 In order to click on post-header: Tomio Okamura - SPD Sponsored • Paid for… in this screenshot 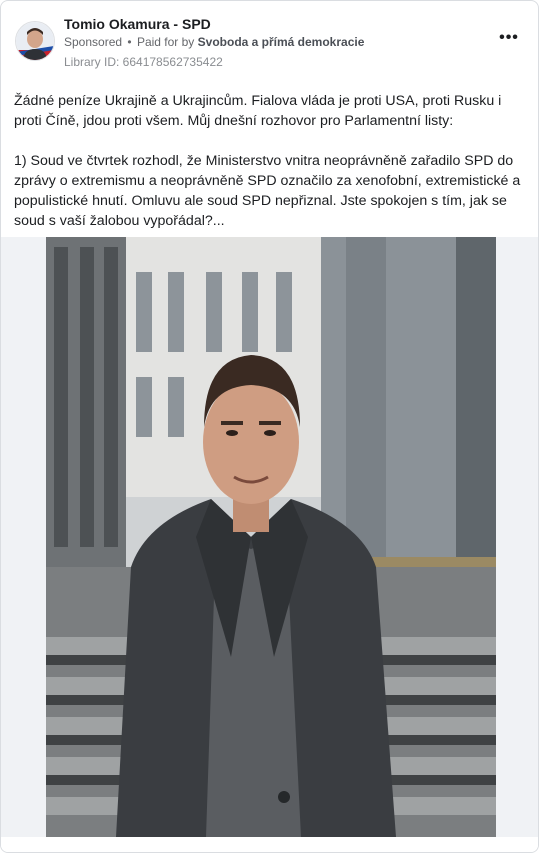, I will do `click(269, 43)`.